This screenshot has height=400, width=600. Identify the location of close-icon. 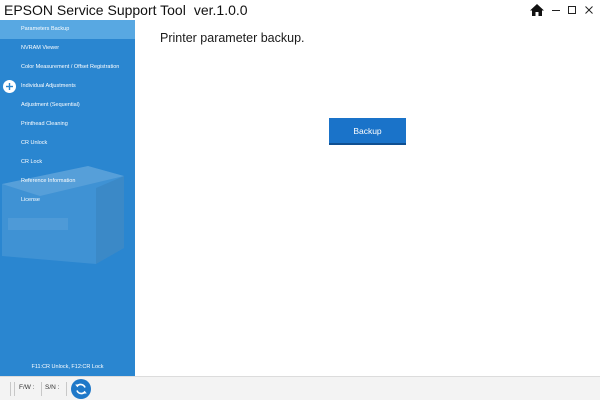
(589, 10).